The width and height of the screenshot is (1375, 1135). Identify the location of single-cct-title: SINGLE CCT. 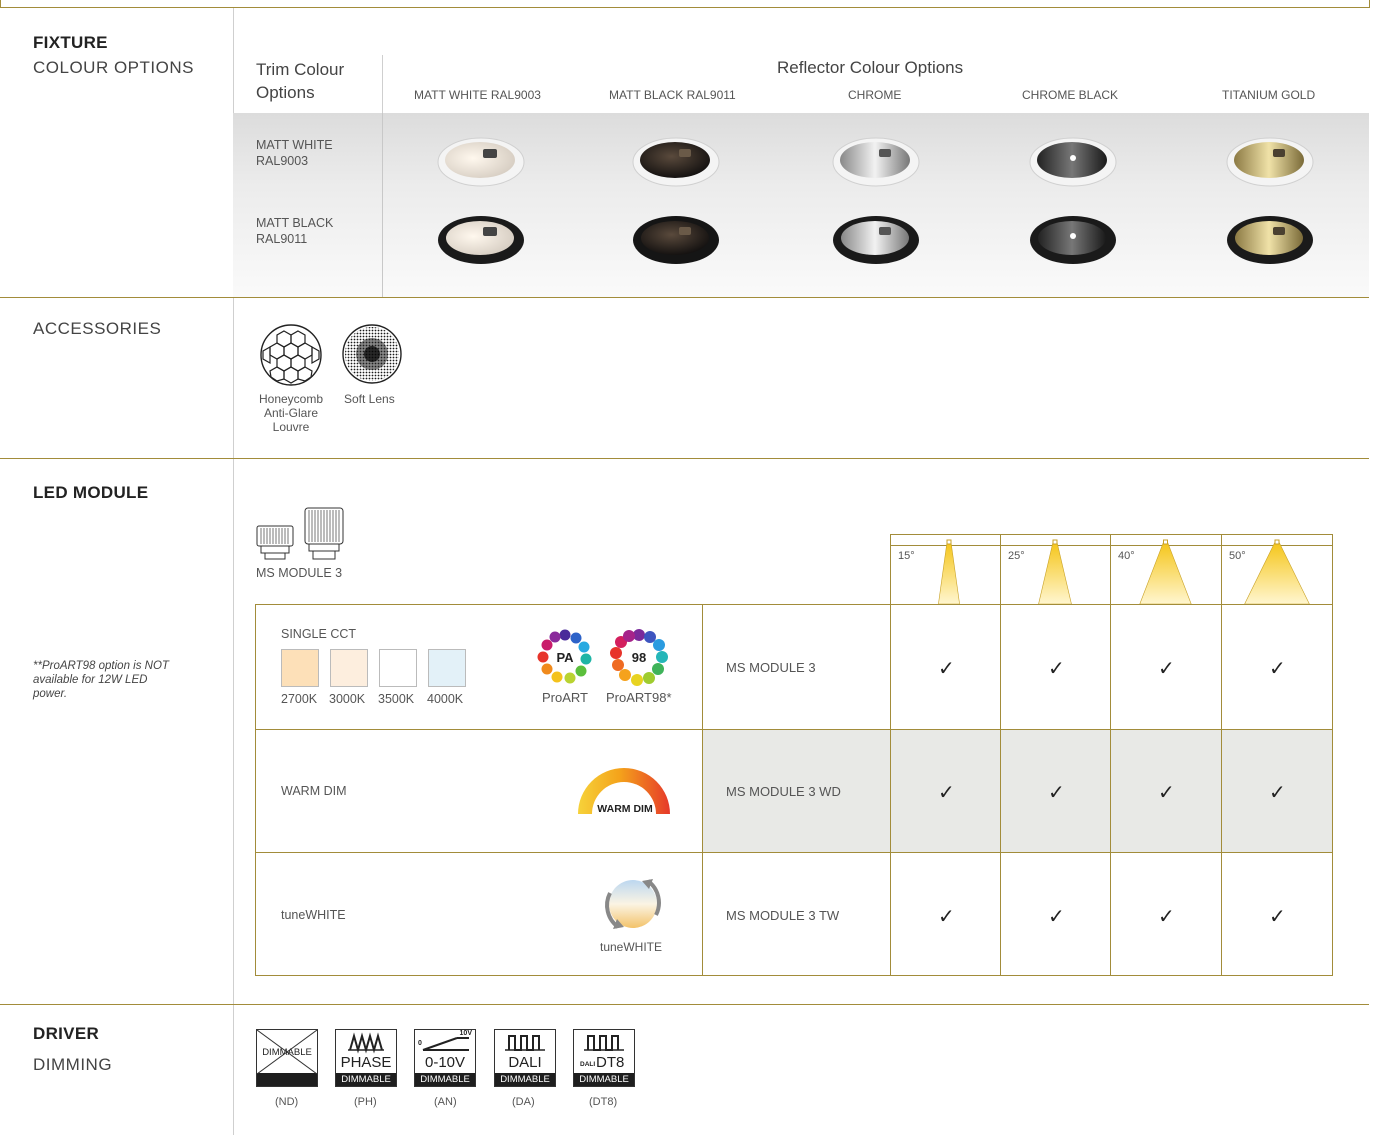
(319, 634).